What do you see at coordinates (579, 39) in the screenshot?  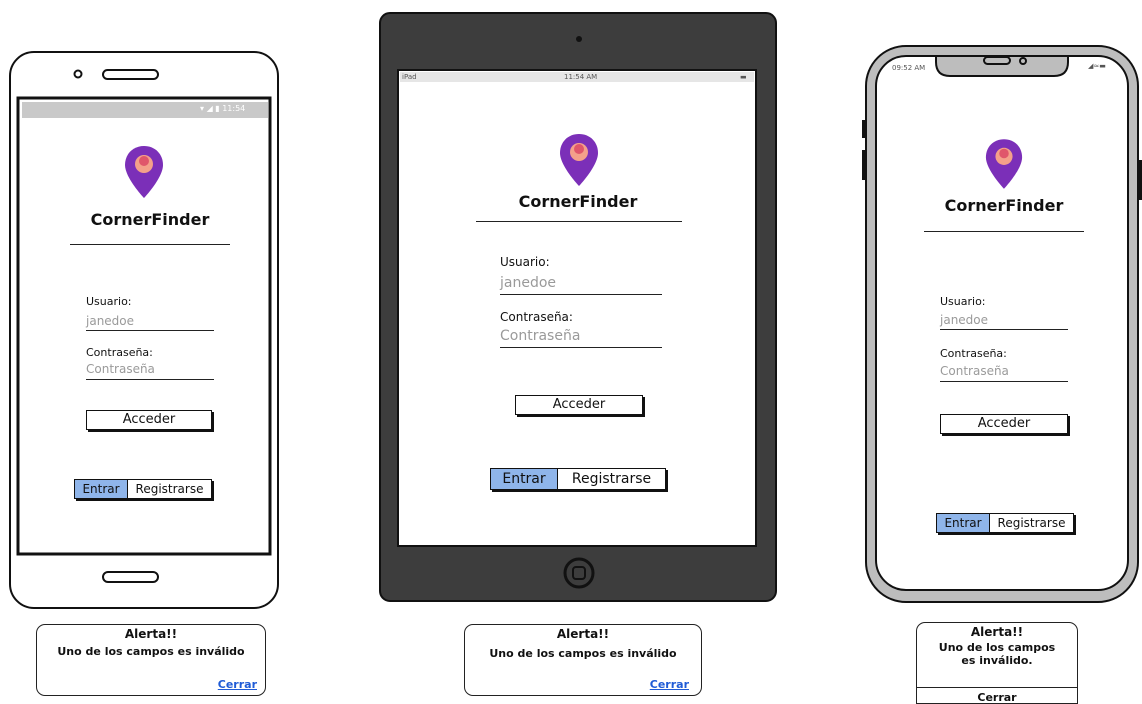 I see `camera-icon` at bounding box center [579, 39].